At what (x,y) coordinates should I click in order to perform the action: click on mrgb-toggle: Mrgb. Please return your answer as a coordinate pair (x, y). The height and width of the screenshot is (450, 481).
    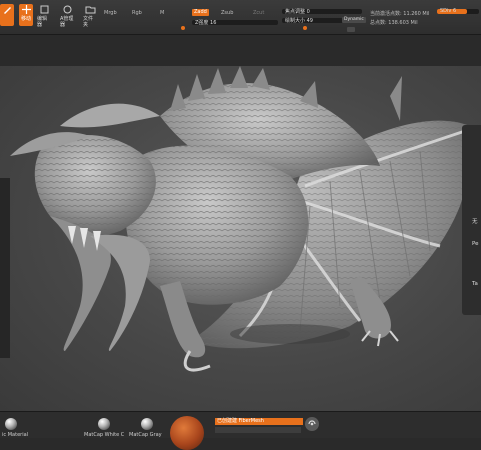
    Looking at the image, I should click on (110, 13).